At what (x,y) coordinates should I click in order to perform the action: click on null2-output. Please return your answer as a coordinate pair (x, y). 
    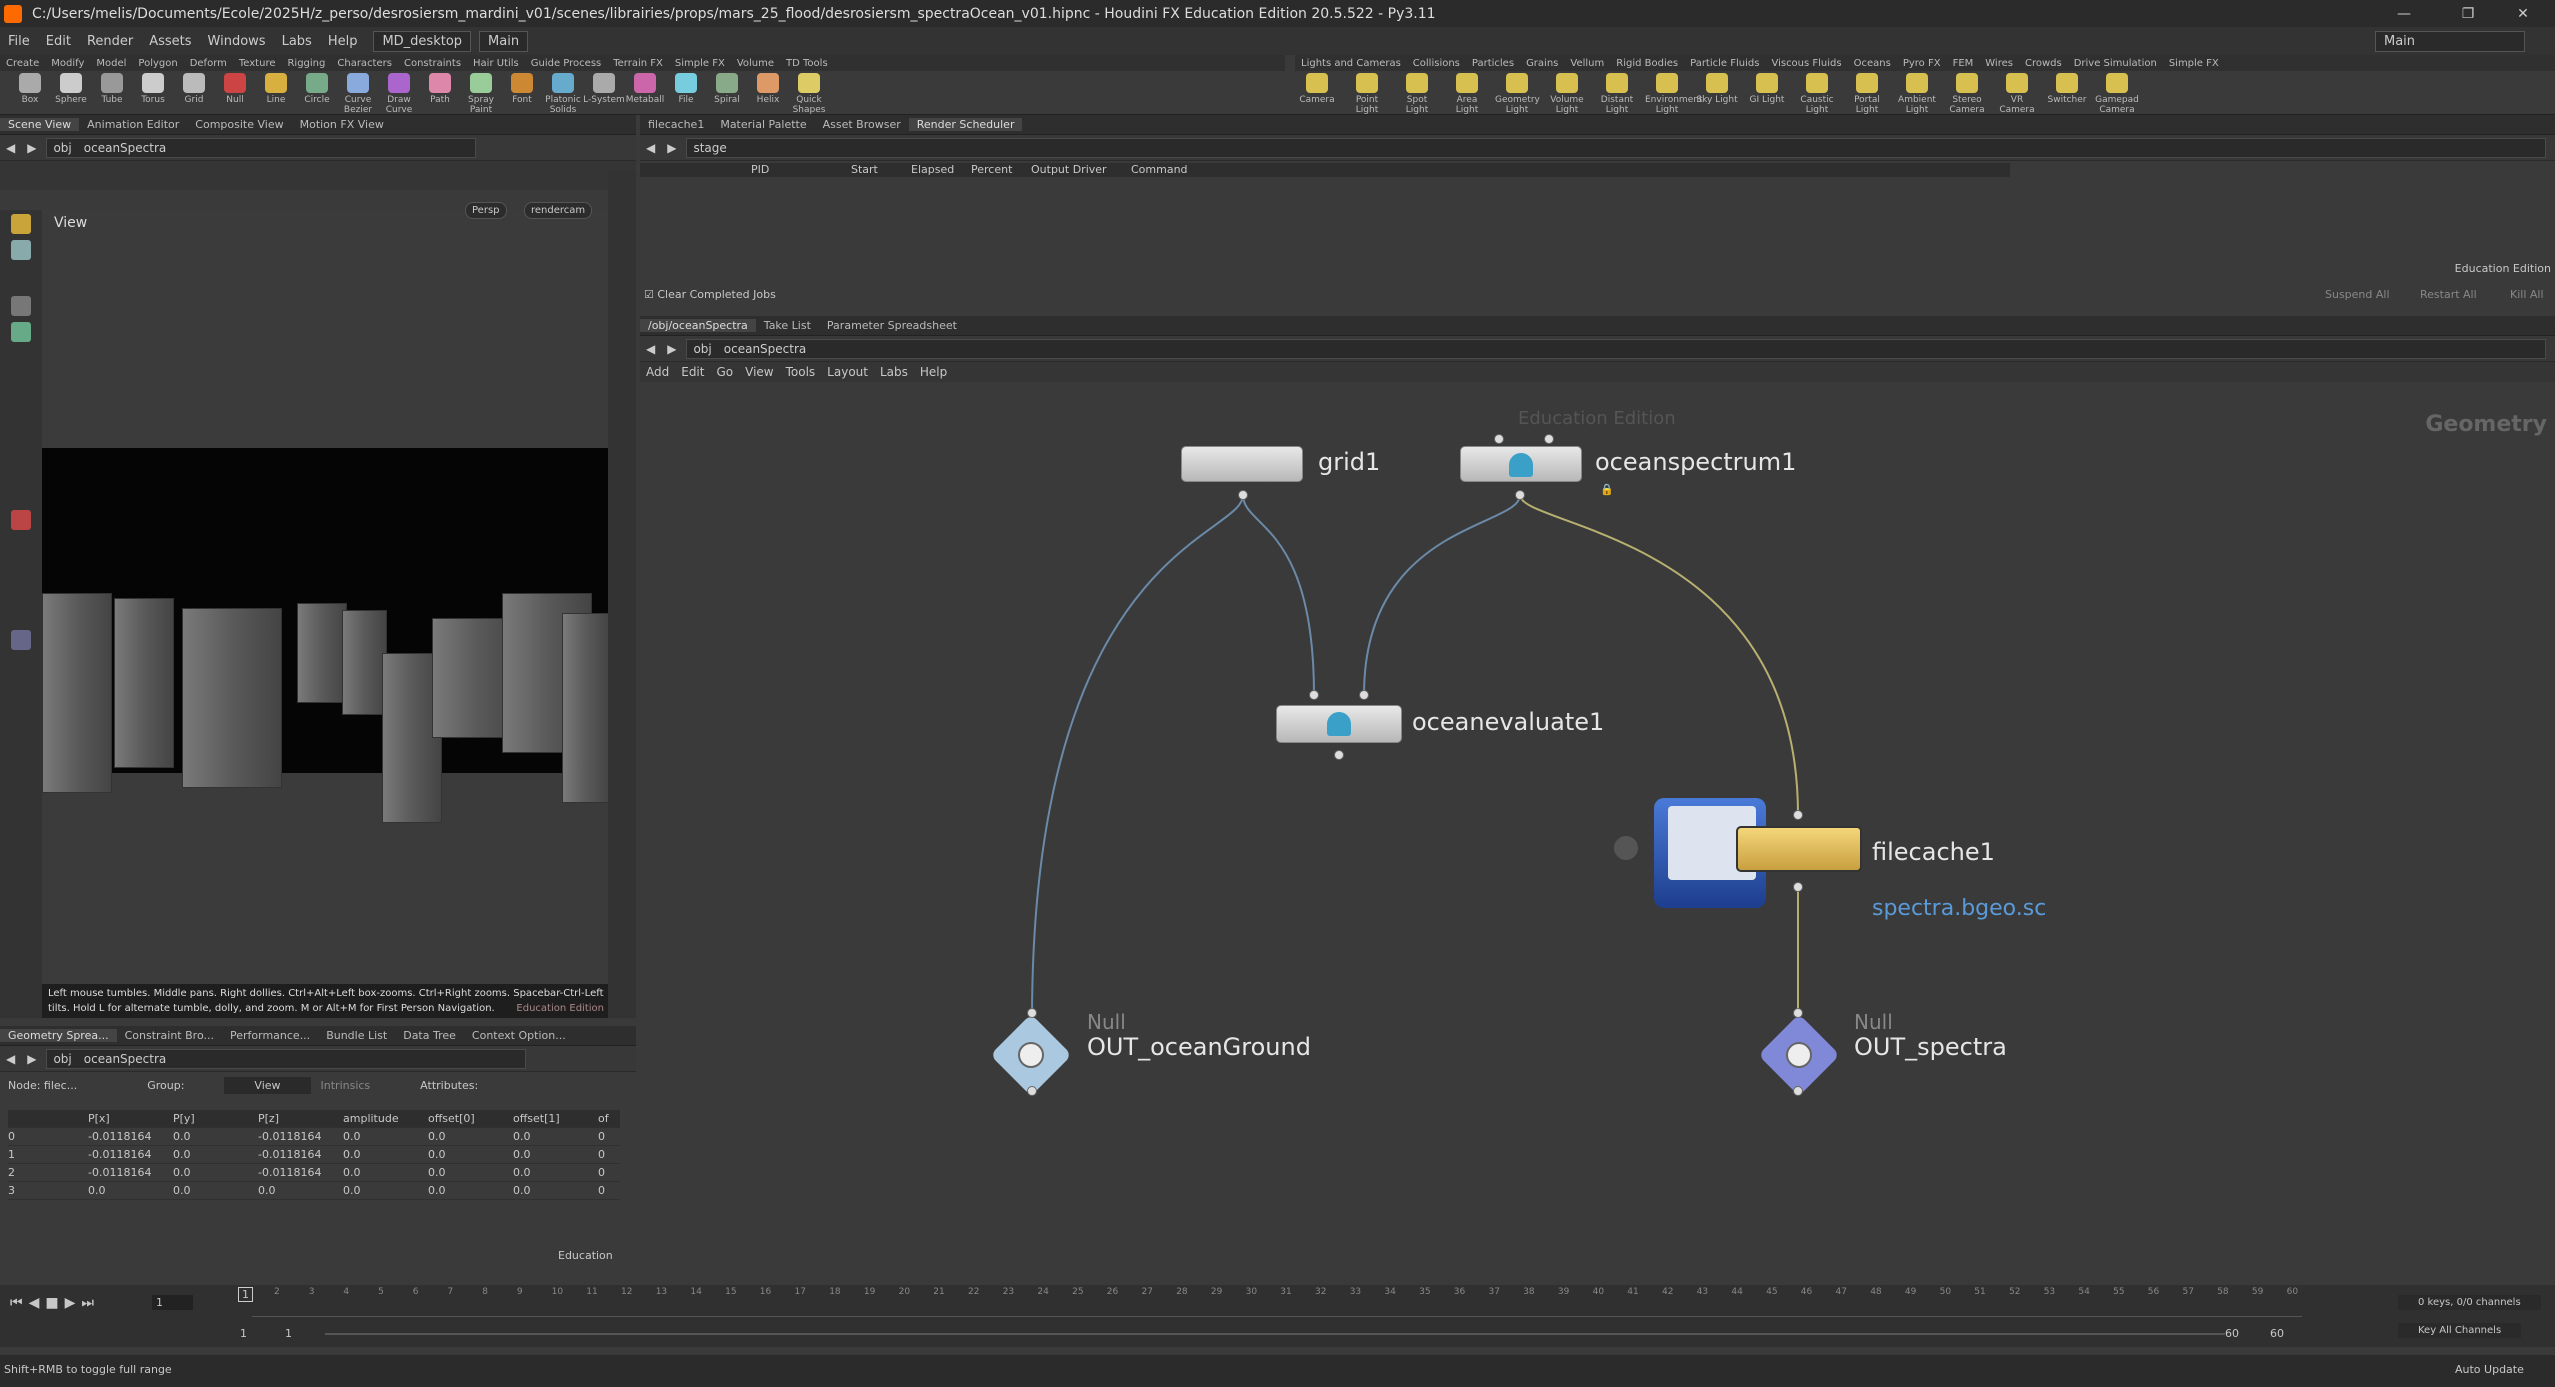
    Looking at the image, I should click on (1798, 1091).